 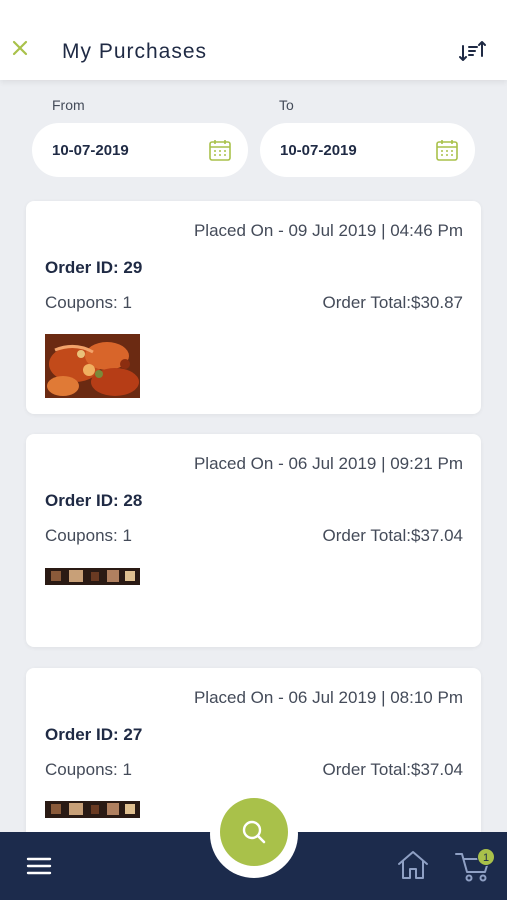 I want to click on to-label: To, so click(x=286, y=105).